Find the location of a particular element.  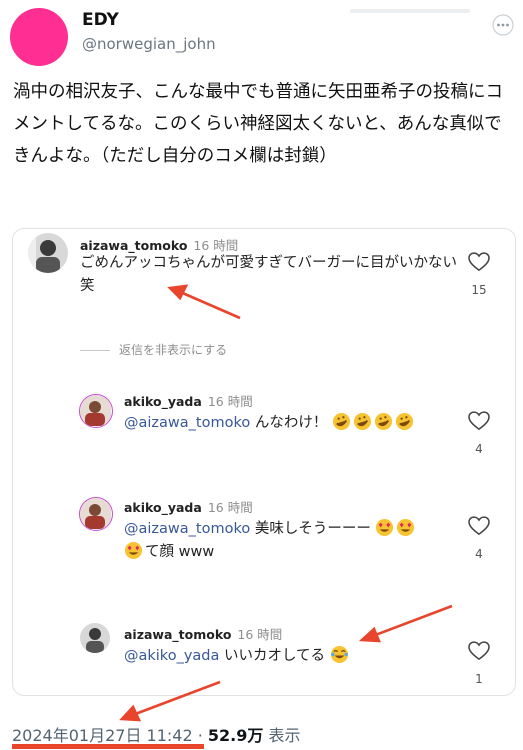

more-options-icon is located at coordinates (503, 25).